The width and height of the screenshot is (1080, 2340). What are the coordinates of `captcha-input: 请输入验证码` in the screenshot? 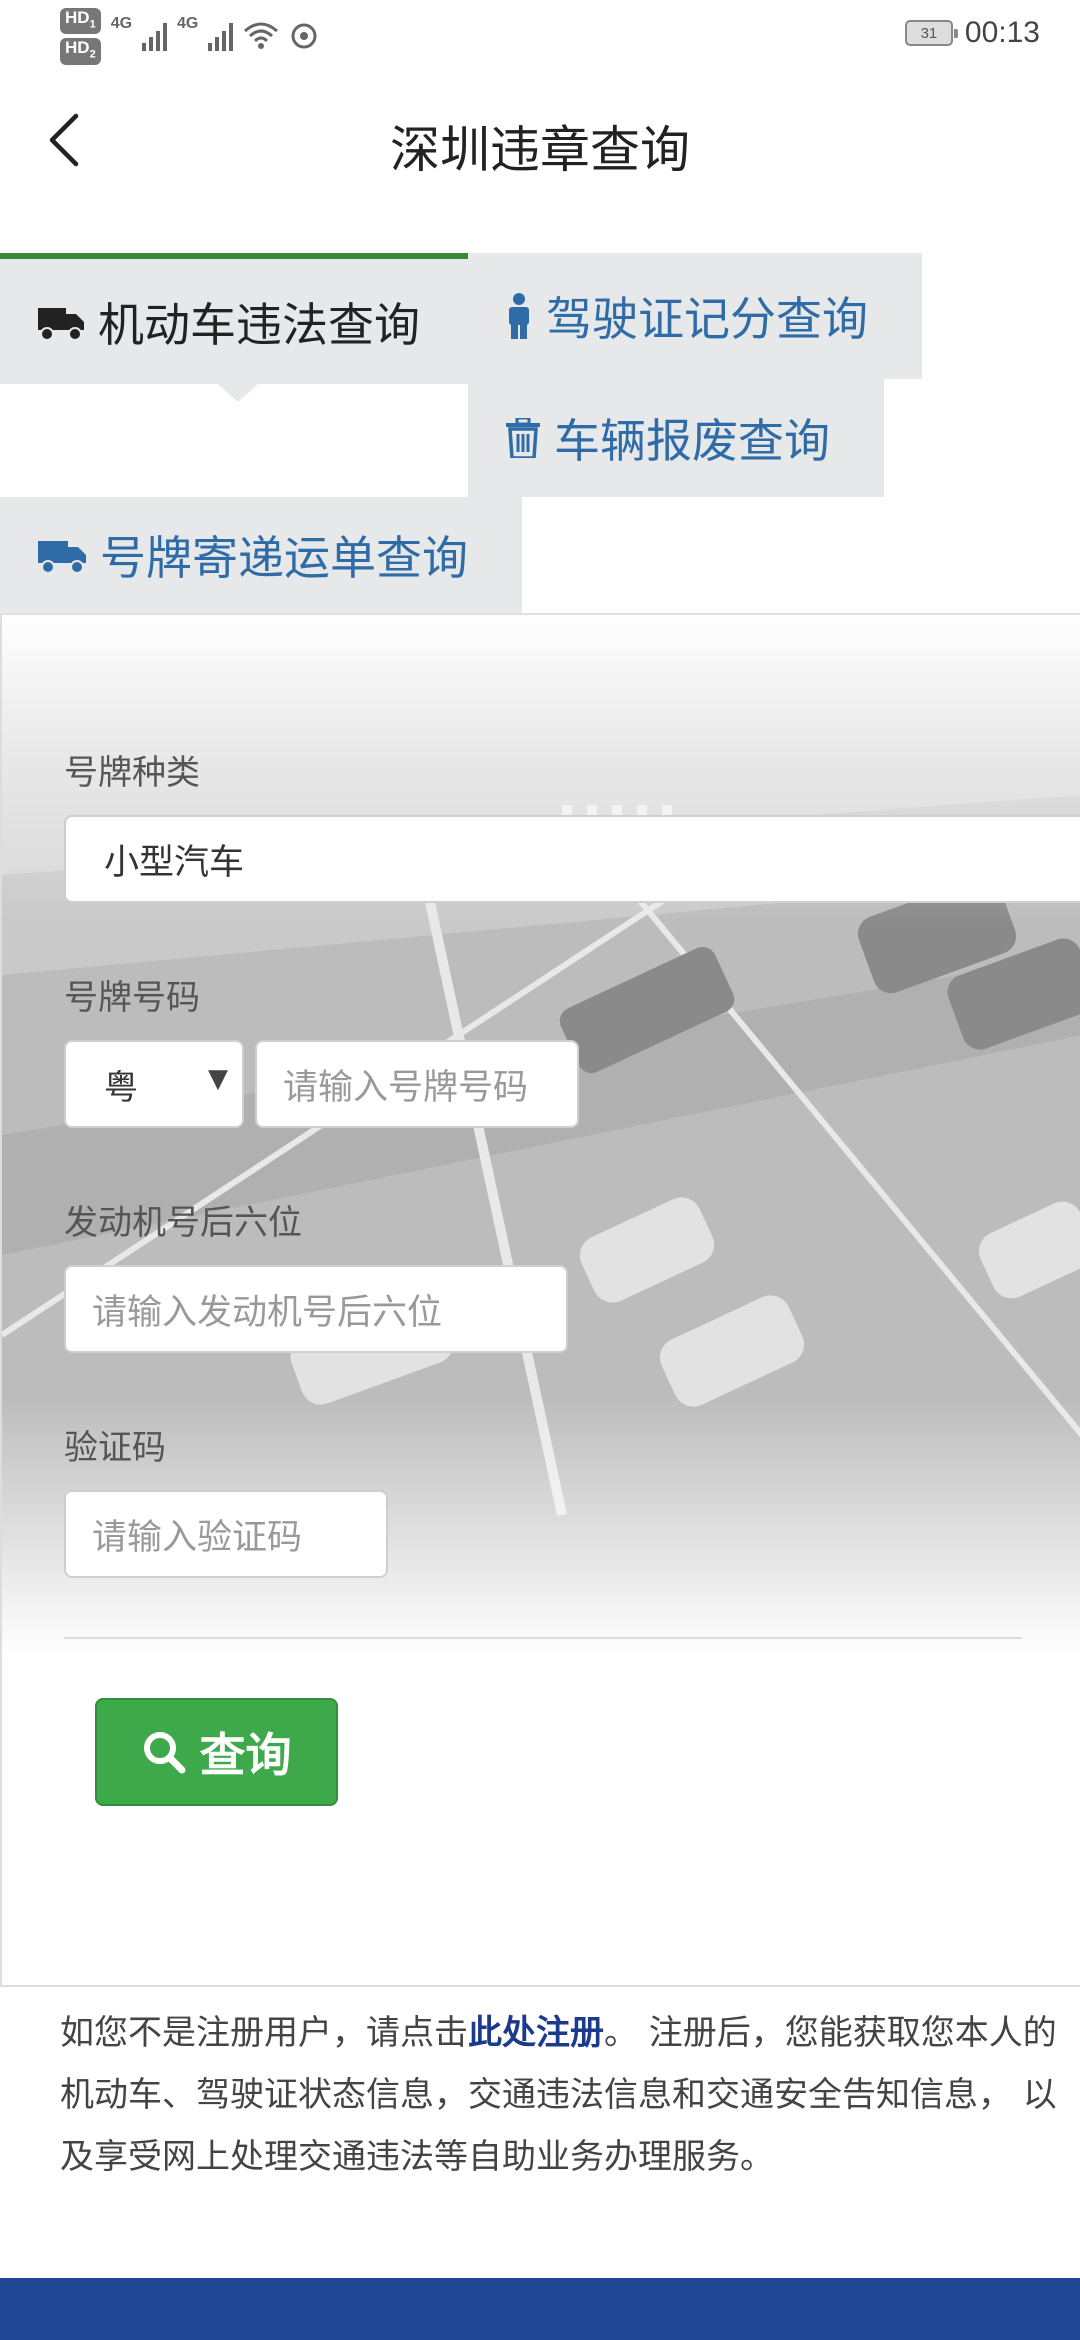 It's located at (226, 1534).